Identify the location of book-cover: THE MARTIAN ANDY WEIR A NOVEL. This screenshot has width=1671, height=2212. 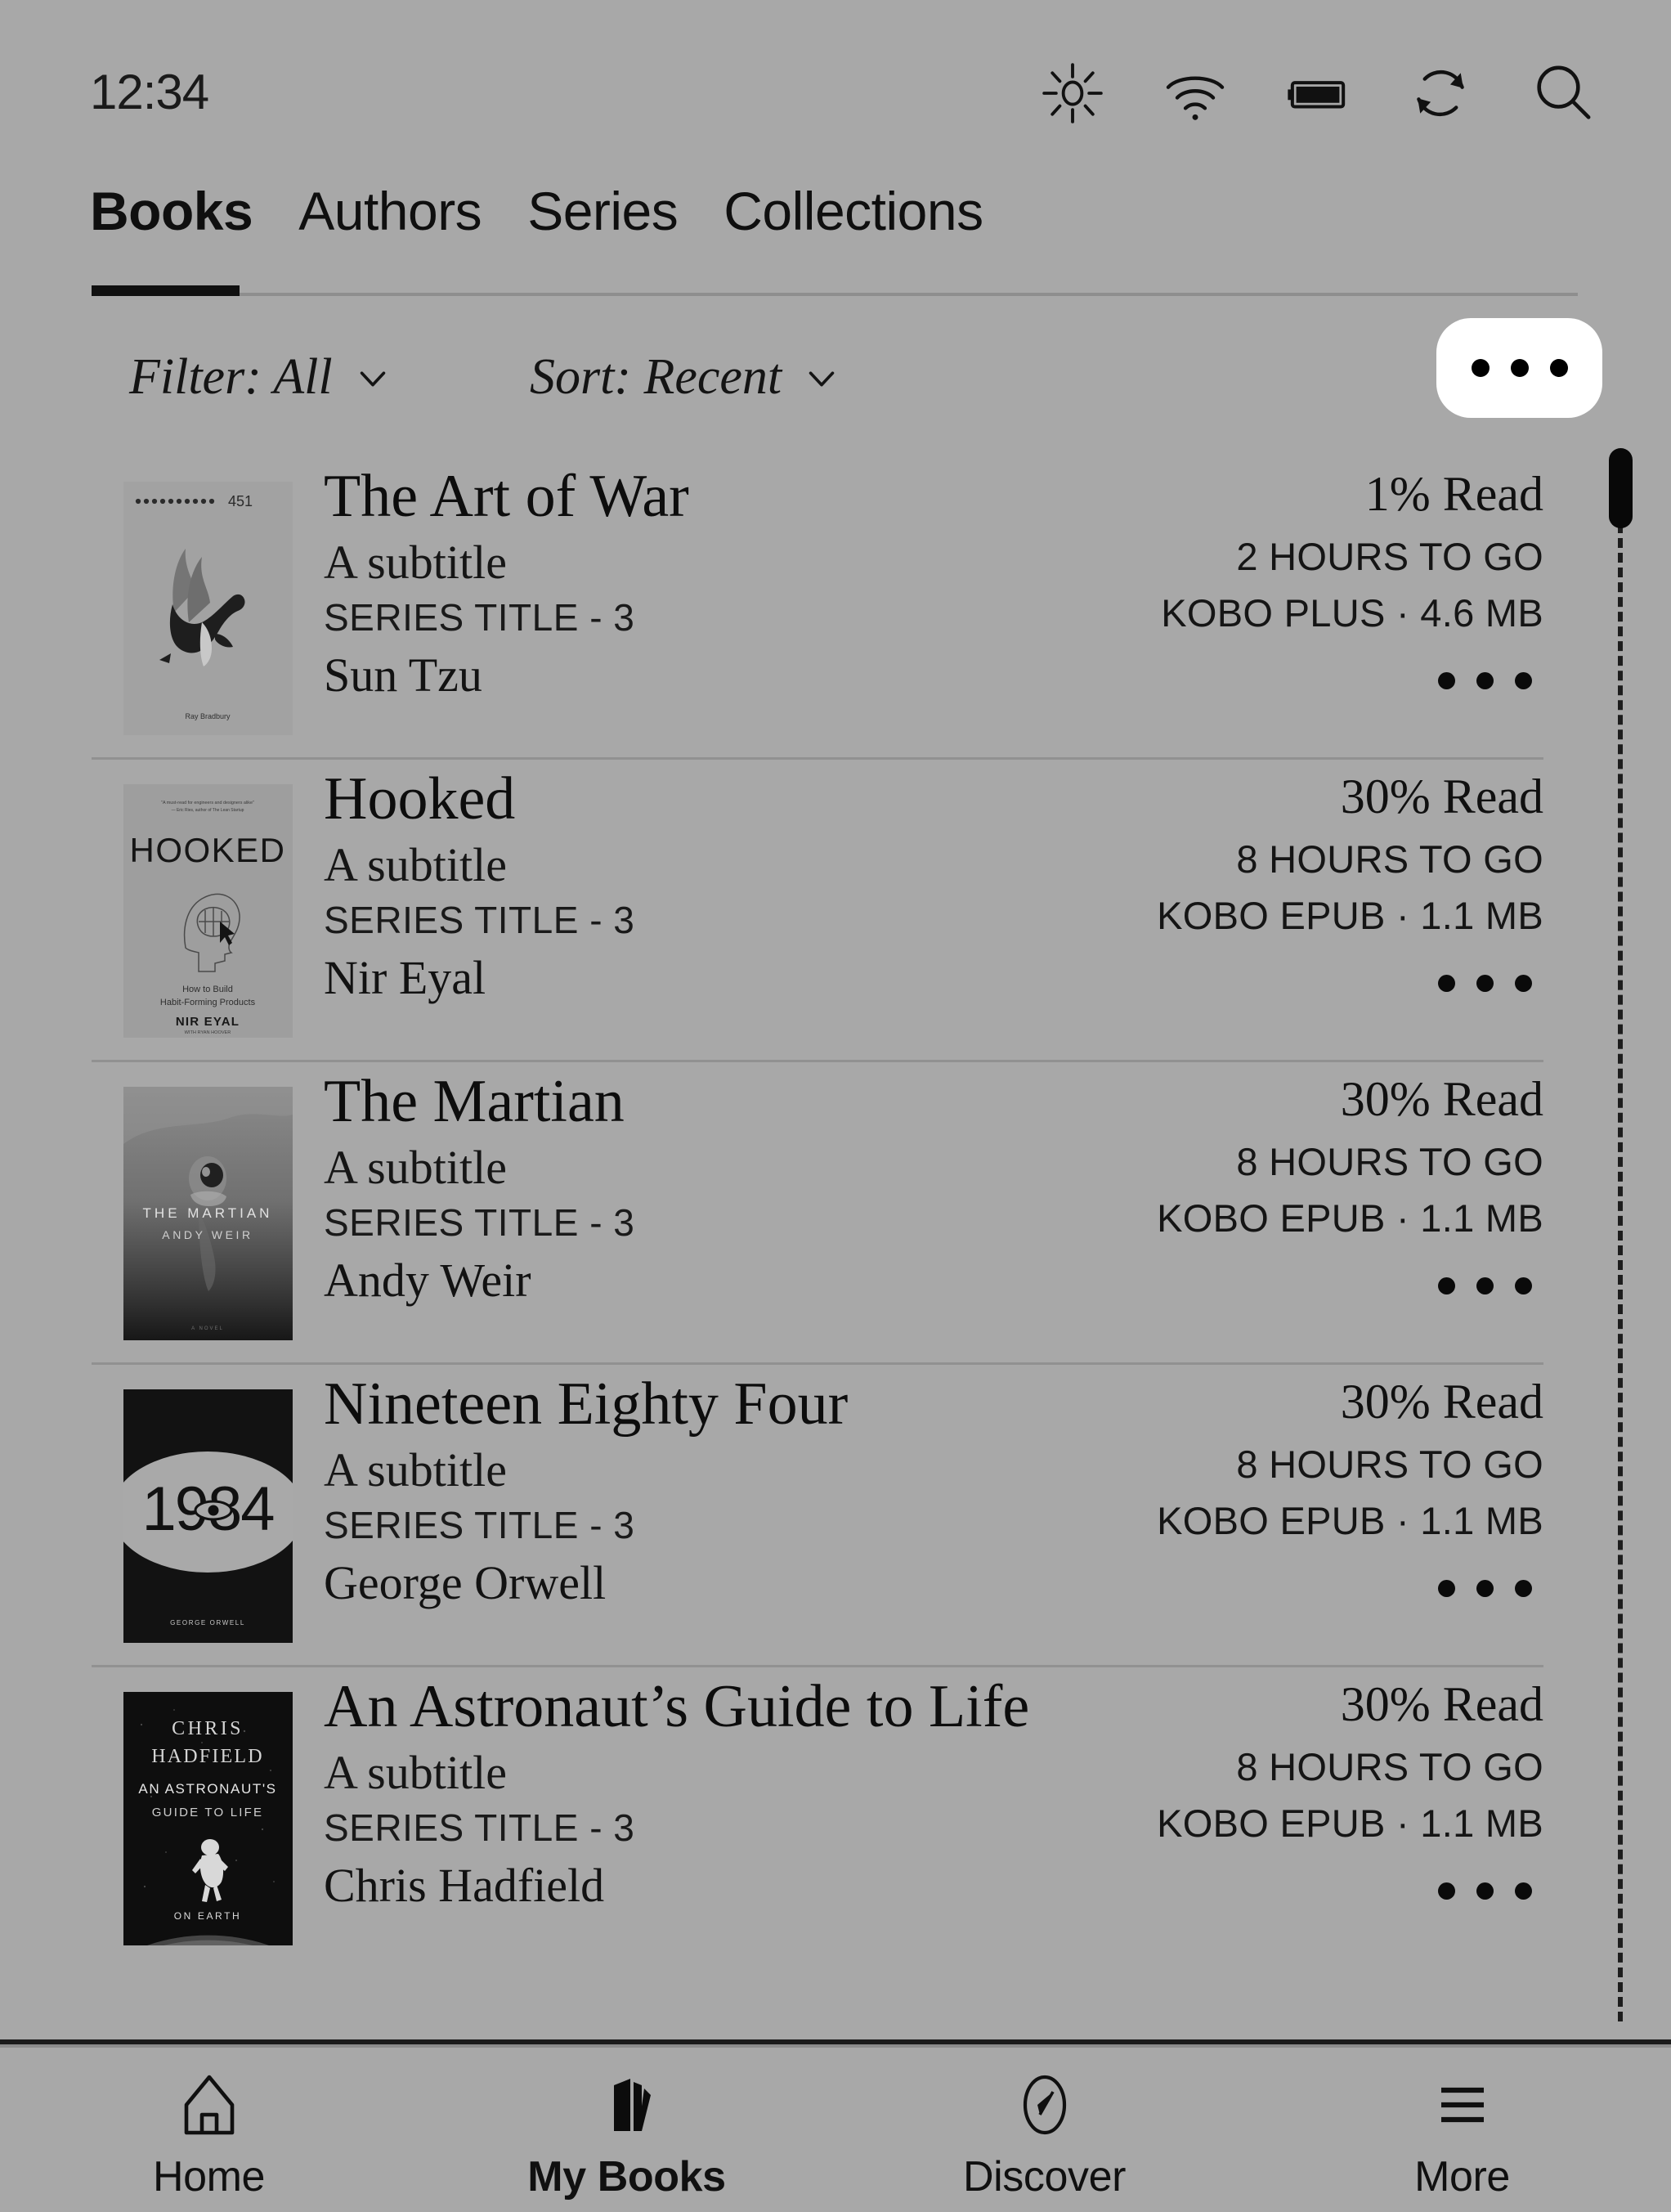
(208, 1213).